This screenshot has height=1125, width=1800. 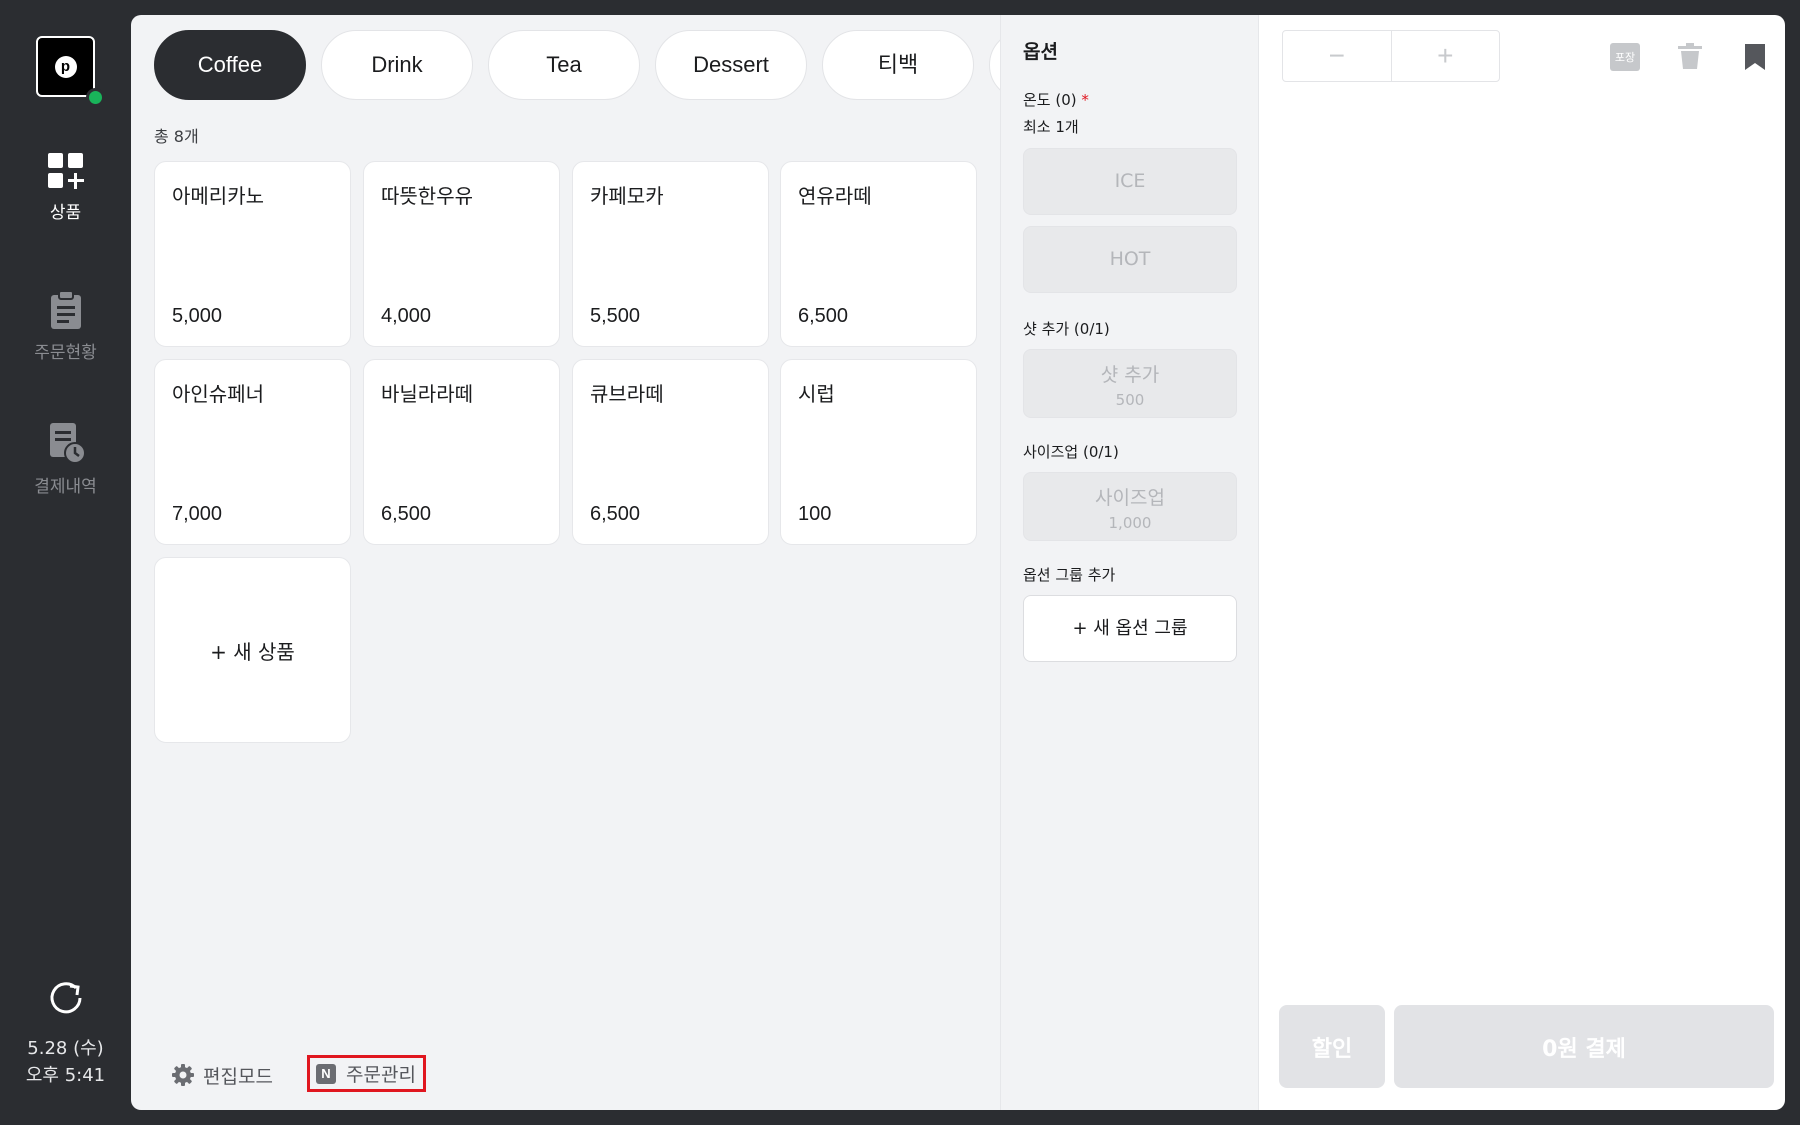 What do you see at coordinates (878, 254) in the screenshot?
I see `product-card: 연유라떼 6,500` at bounding box center [878, 254].